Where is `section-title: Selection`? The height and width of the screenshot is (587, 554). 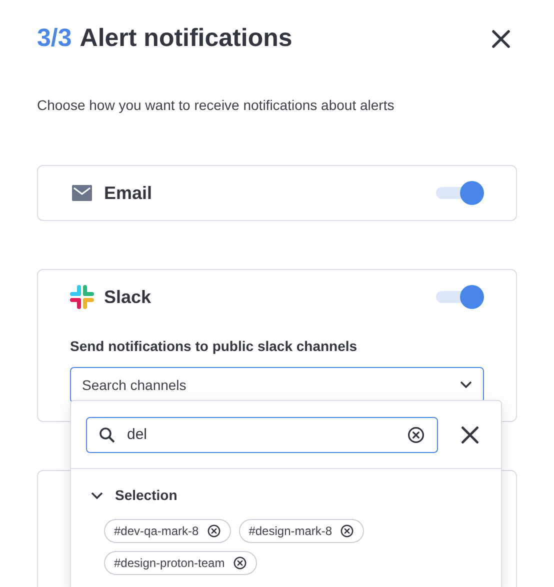
section-title: Selection is located at coordinates (146, 495).